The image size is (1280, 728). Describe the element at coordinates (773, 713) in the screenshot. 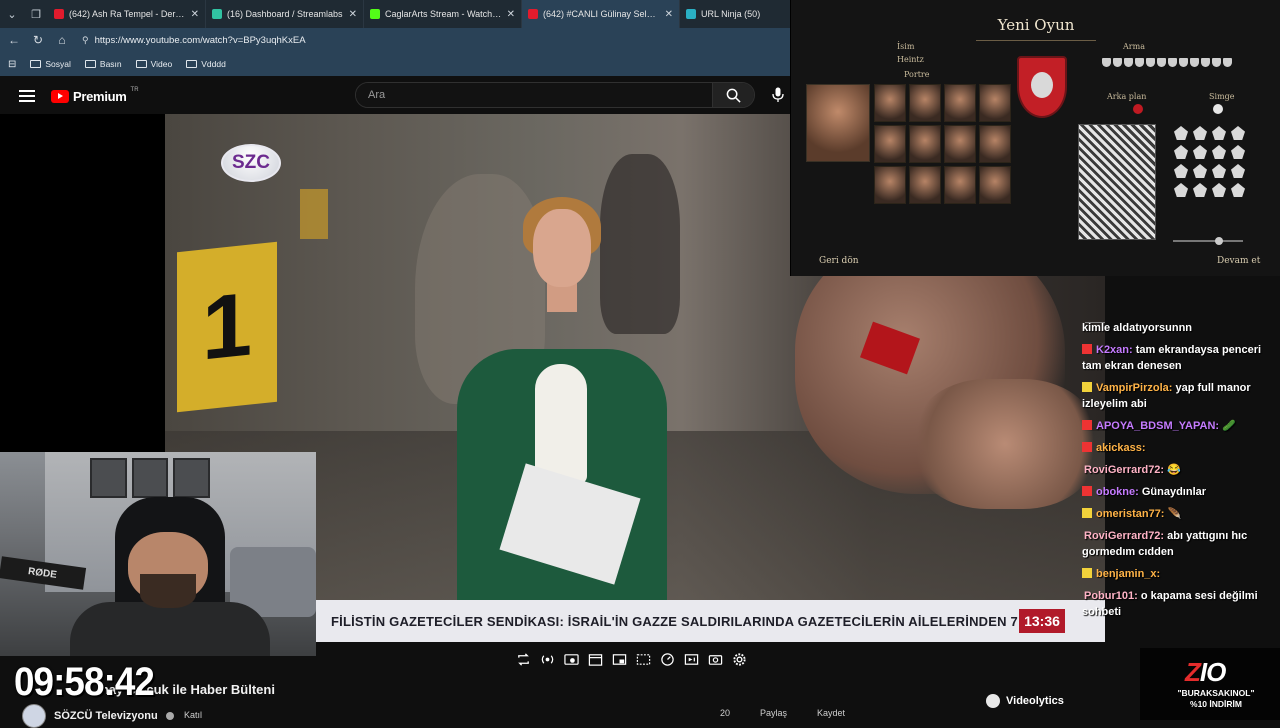

I see `share-button: Paylaş` at that location.